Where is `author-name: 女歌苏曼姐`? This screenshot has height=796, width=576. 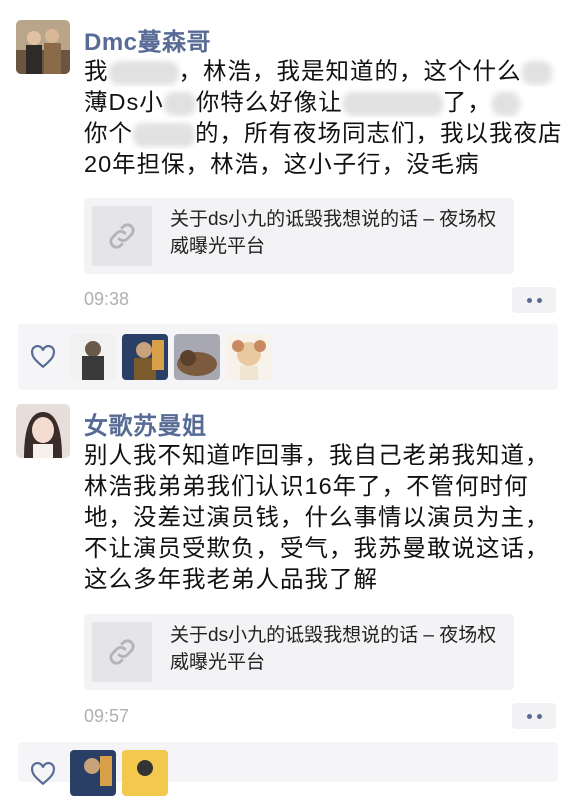 author-name: 女歌苏曼姐 is located at coordinates (145, 423).